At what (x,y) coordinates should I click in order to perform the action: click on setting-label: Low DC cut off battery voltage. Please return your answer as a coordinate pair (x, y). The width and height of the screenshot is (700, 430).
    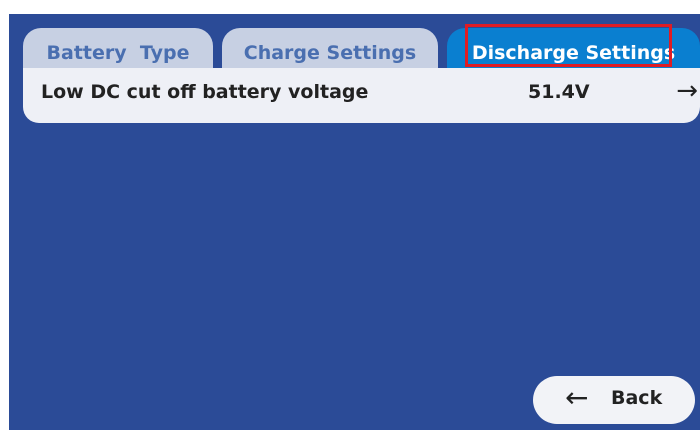
    Looking at the image, I should click on (205, 92).